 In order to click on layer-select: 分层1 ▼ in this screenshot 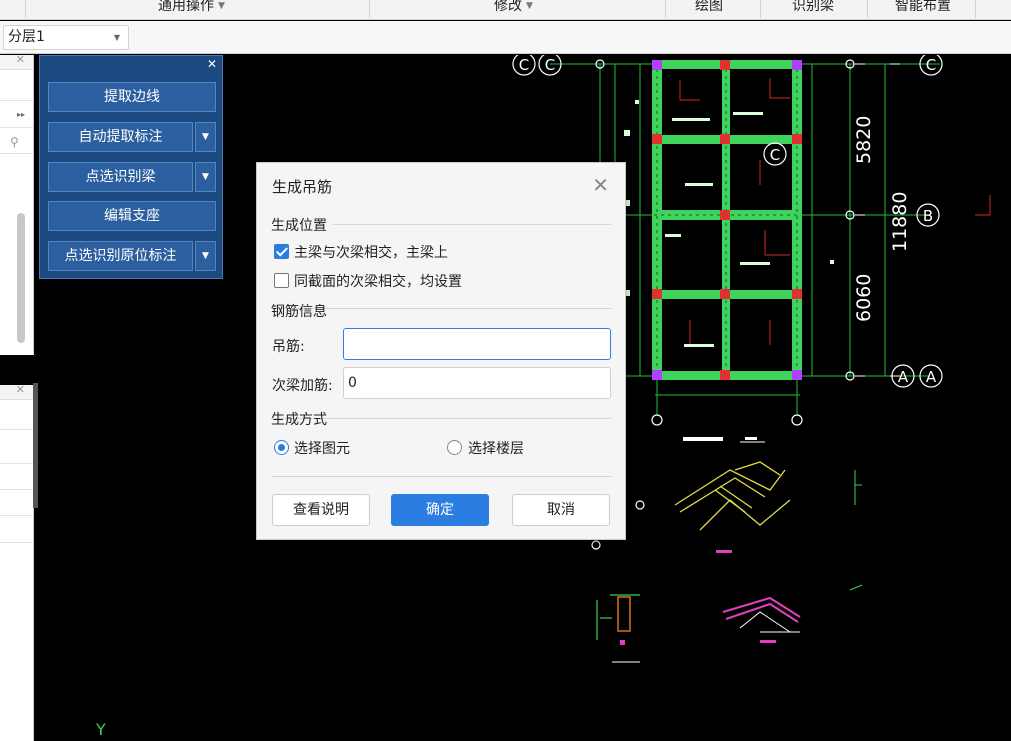, I will do `click(66, 37)`.